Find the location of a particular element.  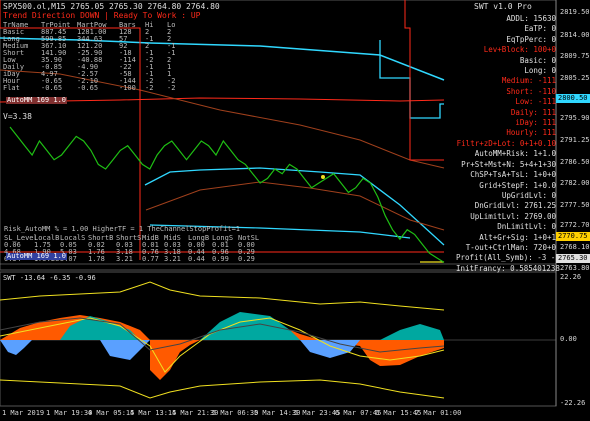

swt-row: Daily: 111 is located at coordinates (533, 112).